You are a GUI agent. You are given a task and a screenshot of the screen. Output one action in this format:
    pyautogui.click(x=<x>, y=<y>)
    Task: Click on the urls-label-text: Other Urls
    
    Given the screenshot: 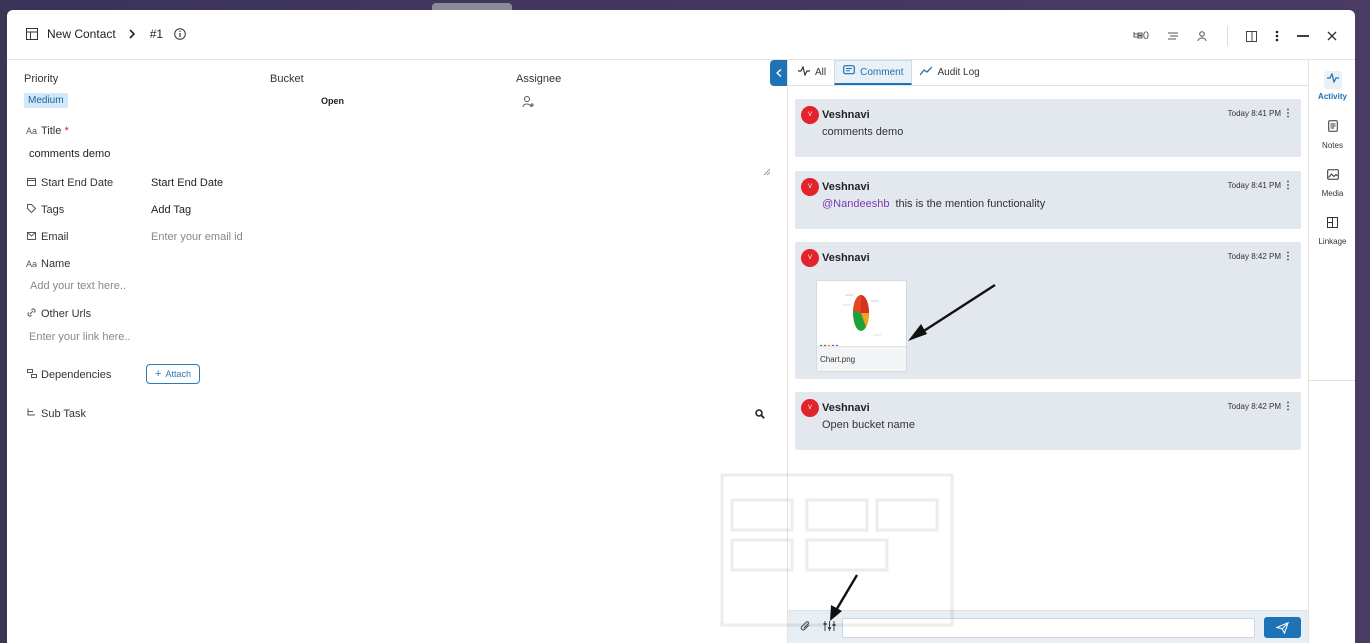 What is the action you would take?
    pyautogui.click(x=66, y=314)
    